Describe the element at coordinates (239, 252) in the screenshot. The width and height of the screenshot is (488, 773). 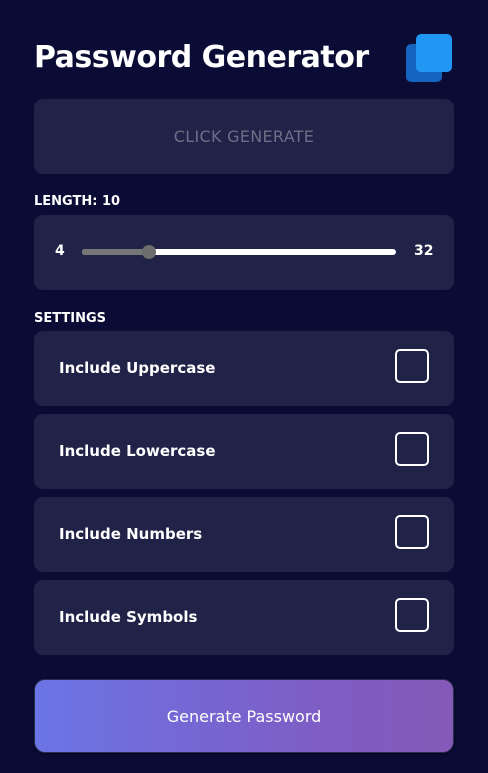
I see `length-slider` at that location.